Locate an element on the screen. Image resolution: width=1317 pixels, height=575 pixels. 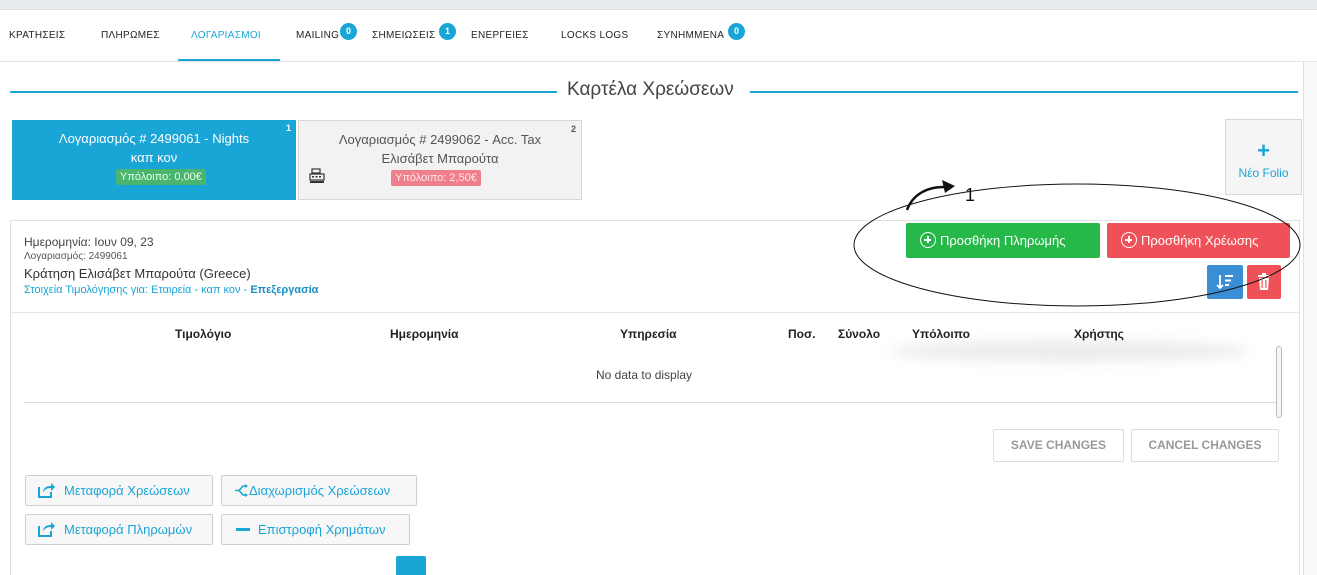
folio-holder: καπ κον is located at coordinates (154, 157).